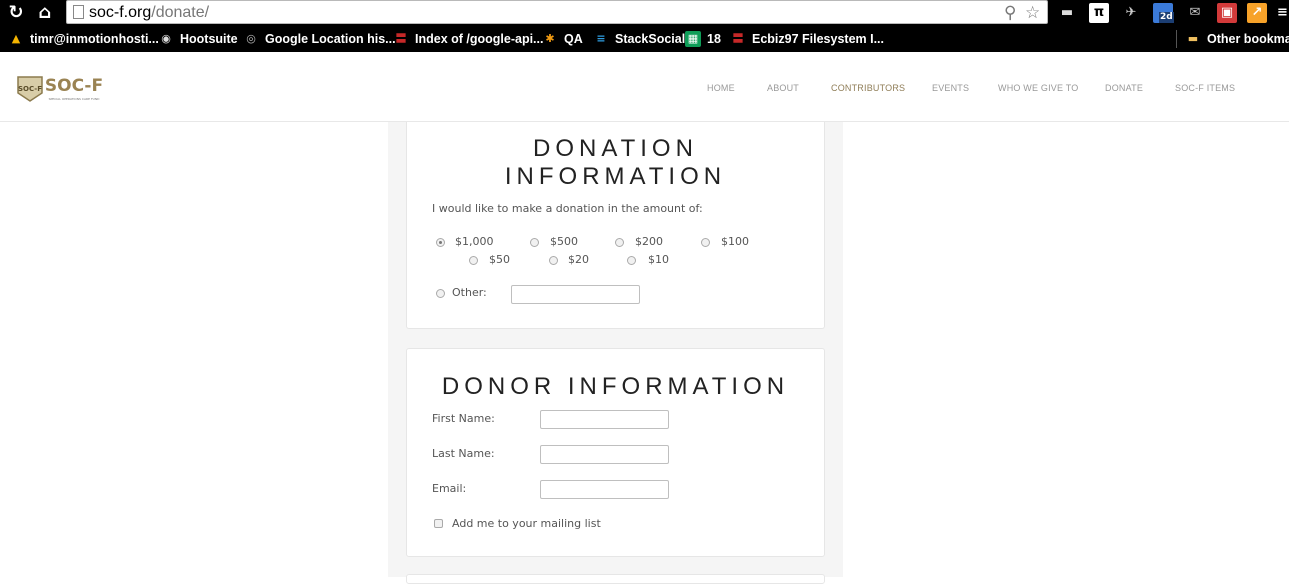 This screenshot has height=584, width=1289. I want to click on bookmark-label: 18, so click(714, 39).